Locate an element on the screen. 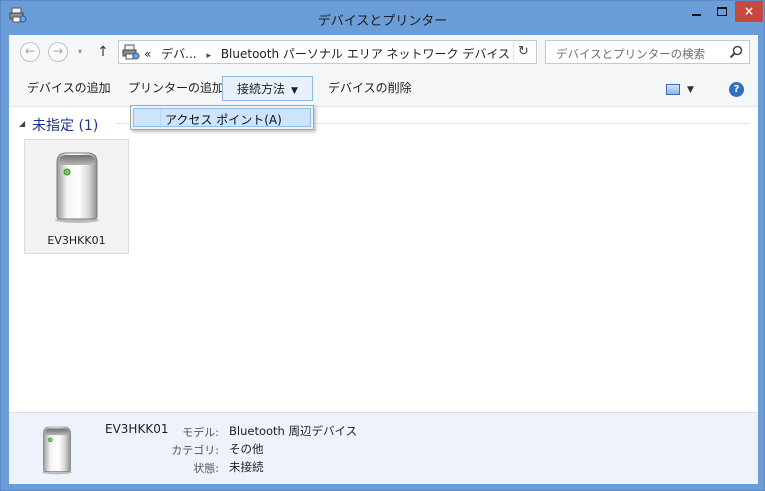 This screenshot has width=765, height=491. maximize-icon is located at coordinates (722, 11).